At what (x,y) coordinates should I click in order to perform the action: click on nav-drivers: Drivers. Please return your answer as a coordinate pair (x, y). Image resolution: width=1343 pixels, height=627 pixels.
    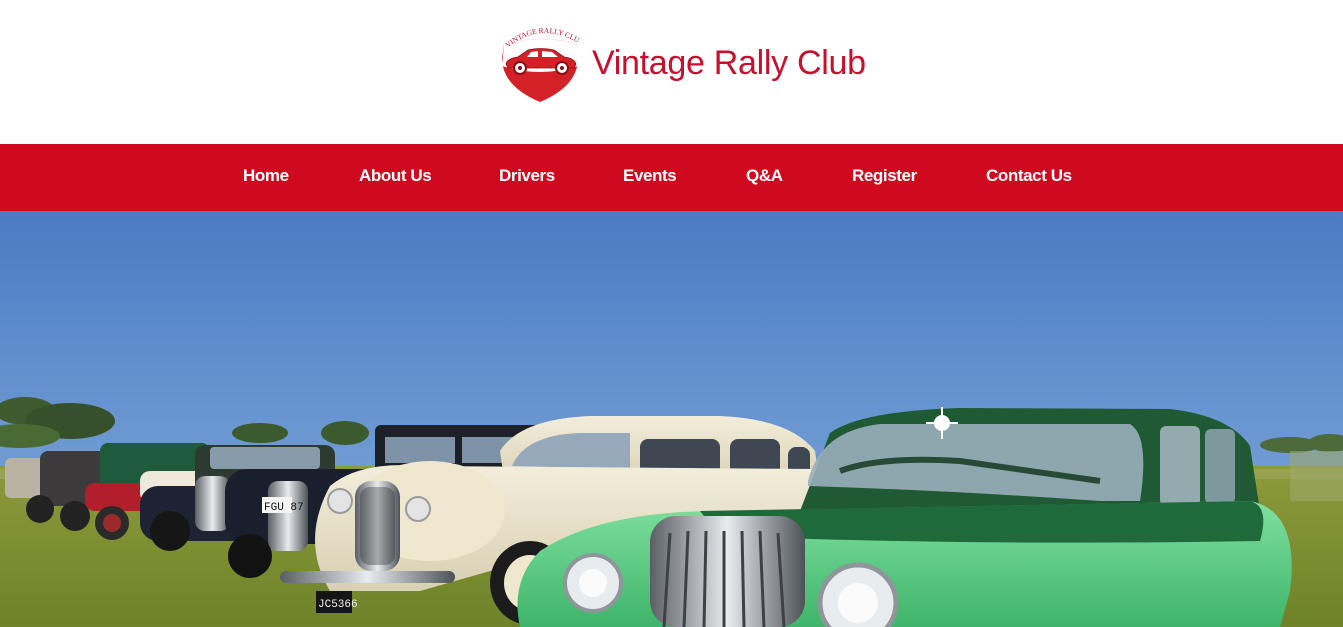
    Looking at the image, I should click on (527, 177).